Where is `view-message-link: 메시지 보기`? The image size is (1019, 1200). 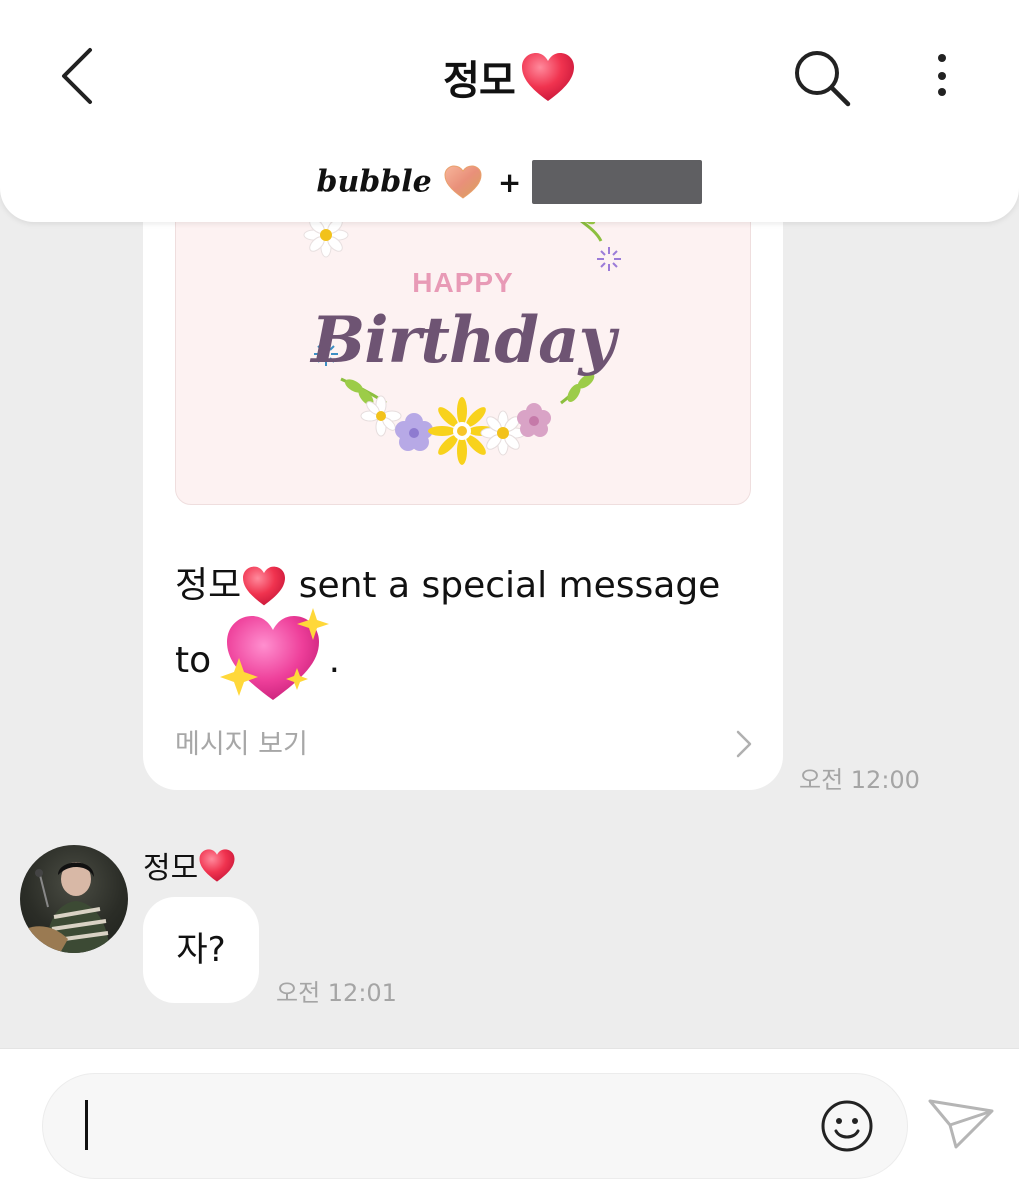
view-message-link: 메시지 보기 is located at coordinates (464, 745).